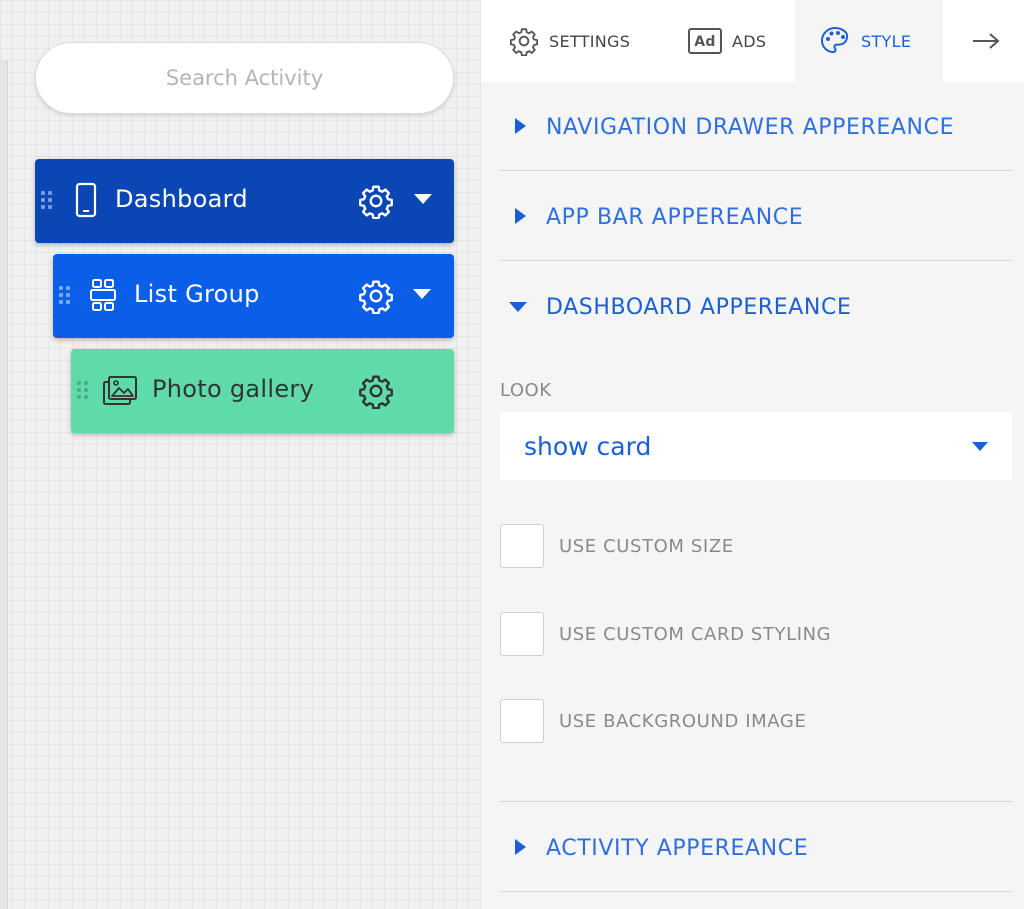 The width and height of the screenshot is (1024, 909). Describe the element at coordinates (646, 546) in the screenshot. I see `checkbox-label: USE CUSTOM SIZE` at that location.